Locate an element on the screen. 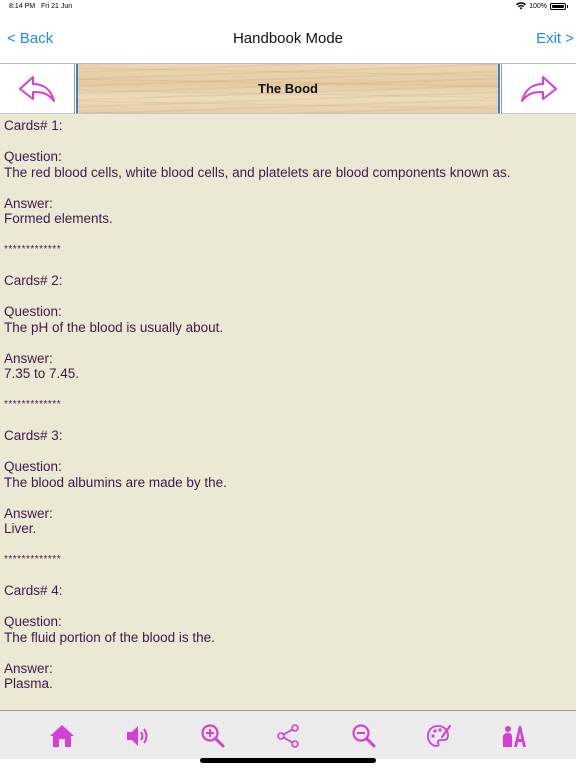 This screenshot has width=576, height=768. section-title: The Bood is located at coordinates (288, 88).